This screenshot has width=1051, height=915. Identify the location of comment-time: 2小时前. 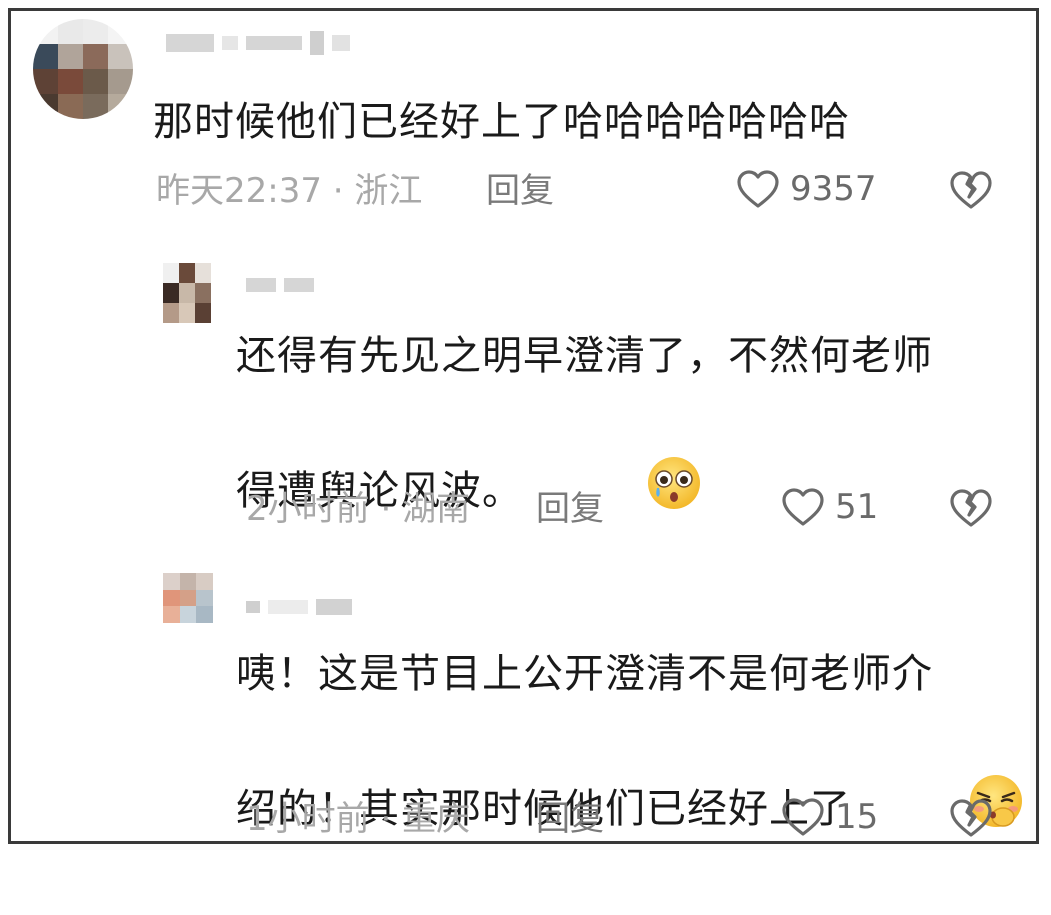
(308, 509).